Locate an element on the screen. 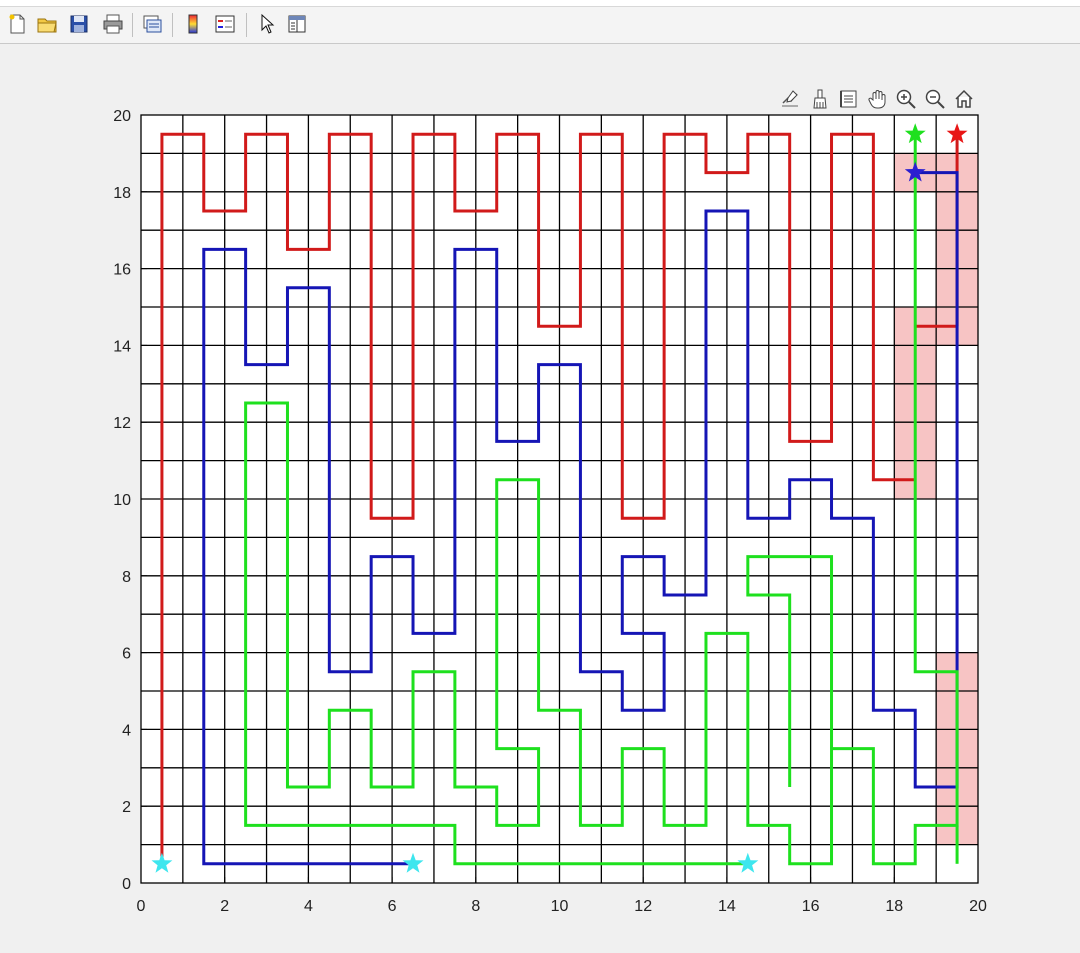 Image resolution: width=1080 pixels, height=953 pixels. y-tick-label: 0 is located at coordinates (126, 884).